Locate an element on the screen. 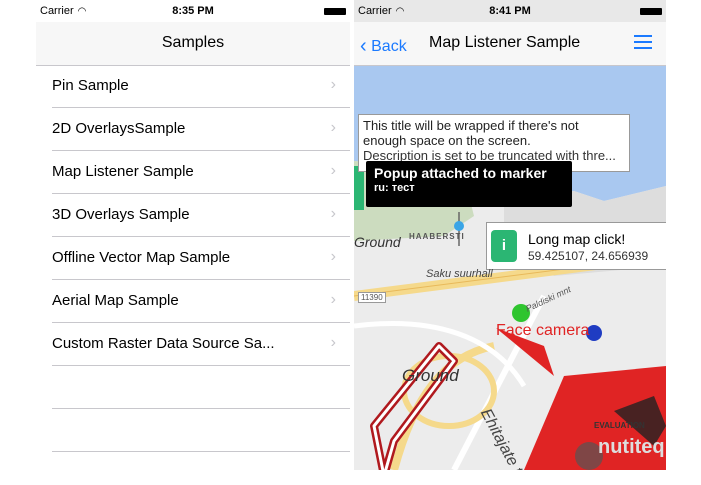  watermark-evaluation: EVALUATION is located at coordinates (619, 425).